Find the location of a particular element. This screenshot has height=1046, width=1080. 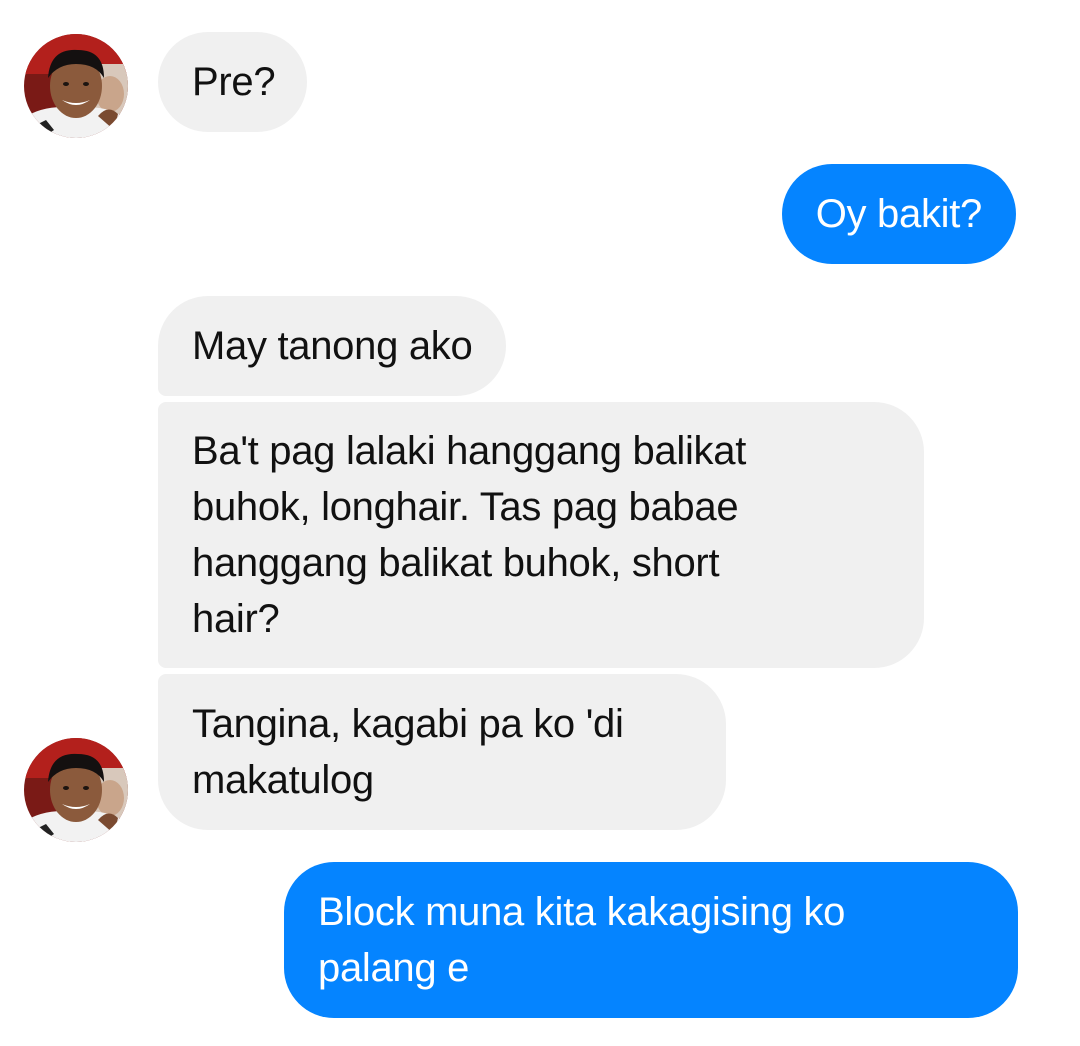

incoming-message-bubble: May tanong ako is located at coordinates (332, 346).